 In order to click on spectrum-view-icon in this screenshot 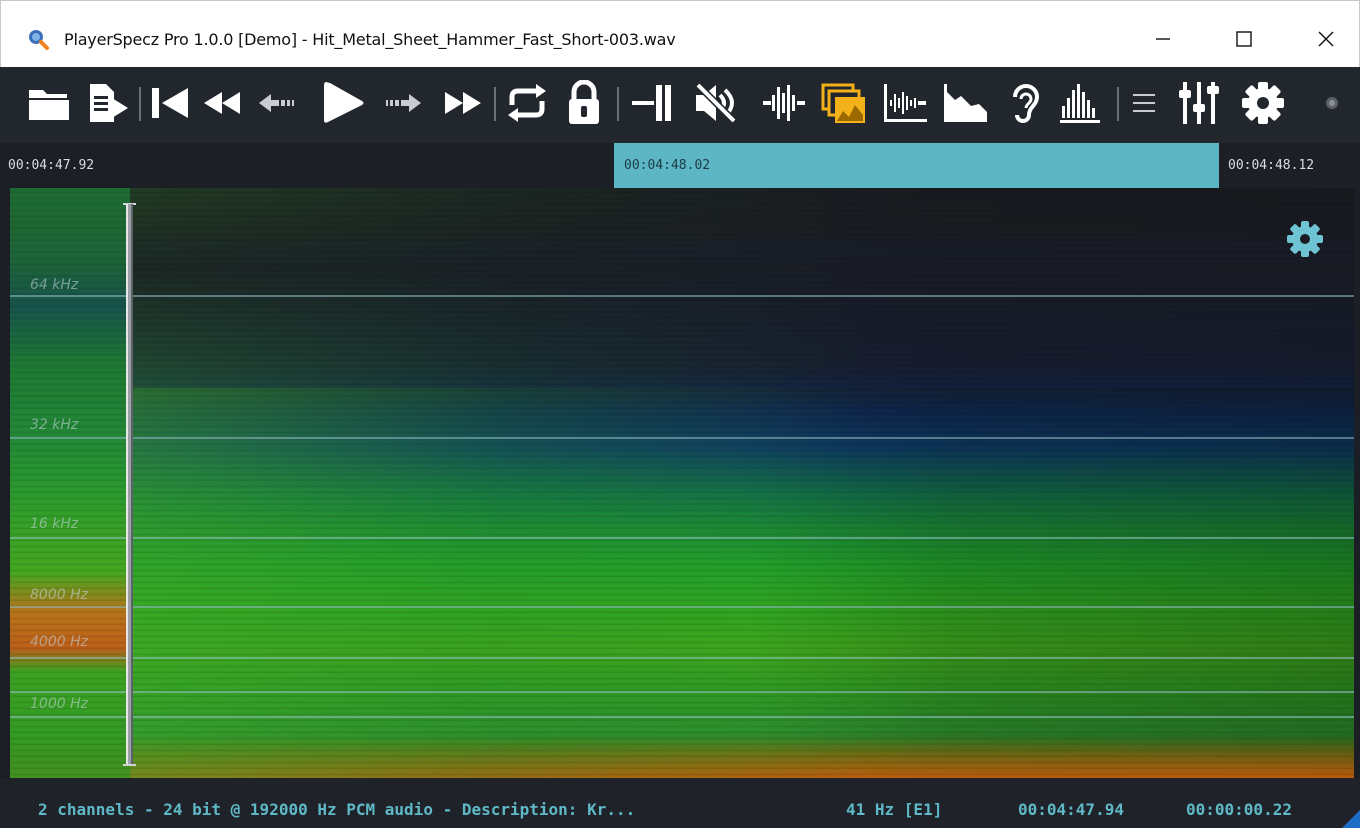, I will do `click(965, 103)`.